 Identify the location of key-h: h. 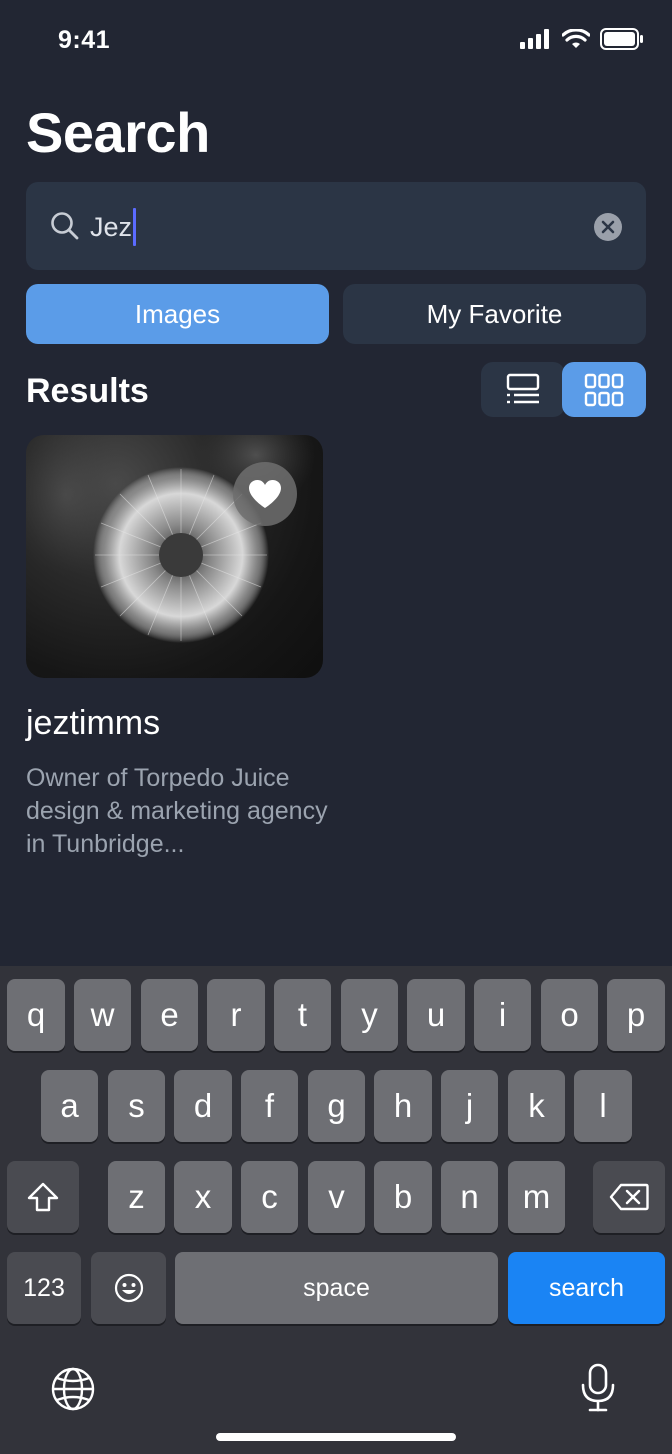
(403, 1106).